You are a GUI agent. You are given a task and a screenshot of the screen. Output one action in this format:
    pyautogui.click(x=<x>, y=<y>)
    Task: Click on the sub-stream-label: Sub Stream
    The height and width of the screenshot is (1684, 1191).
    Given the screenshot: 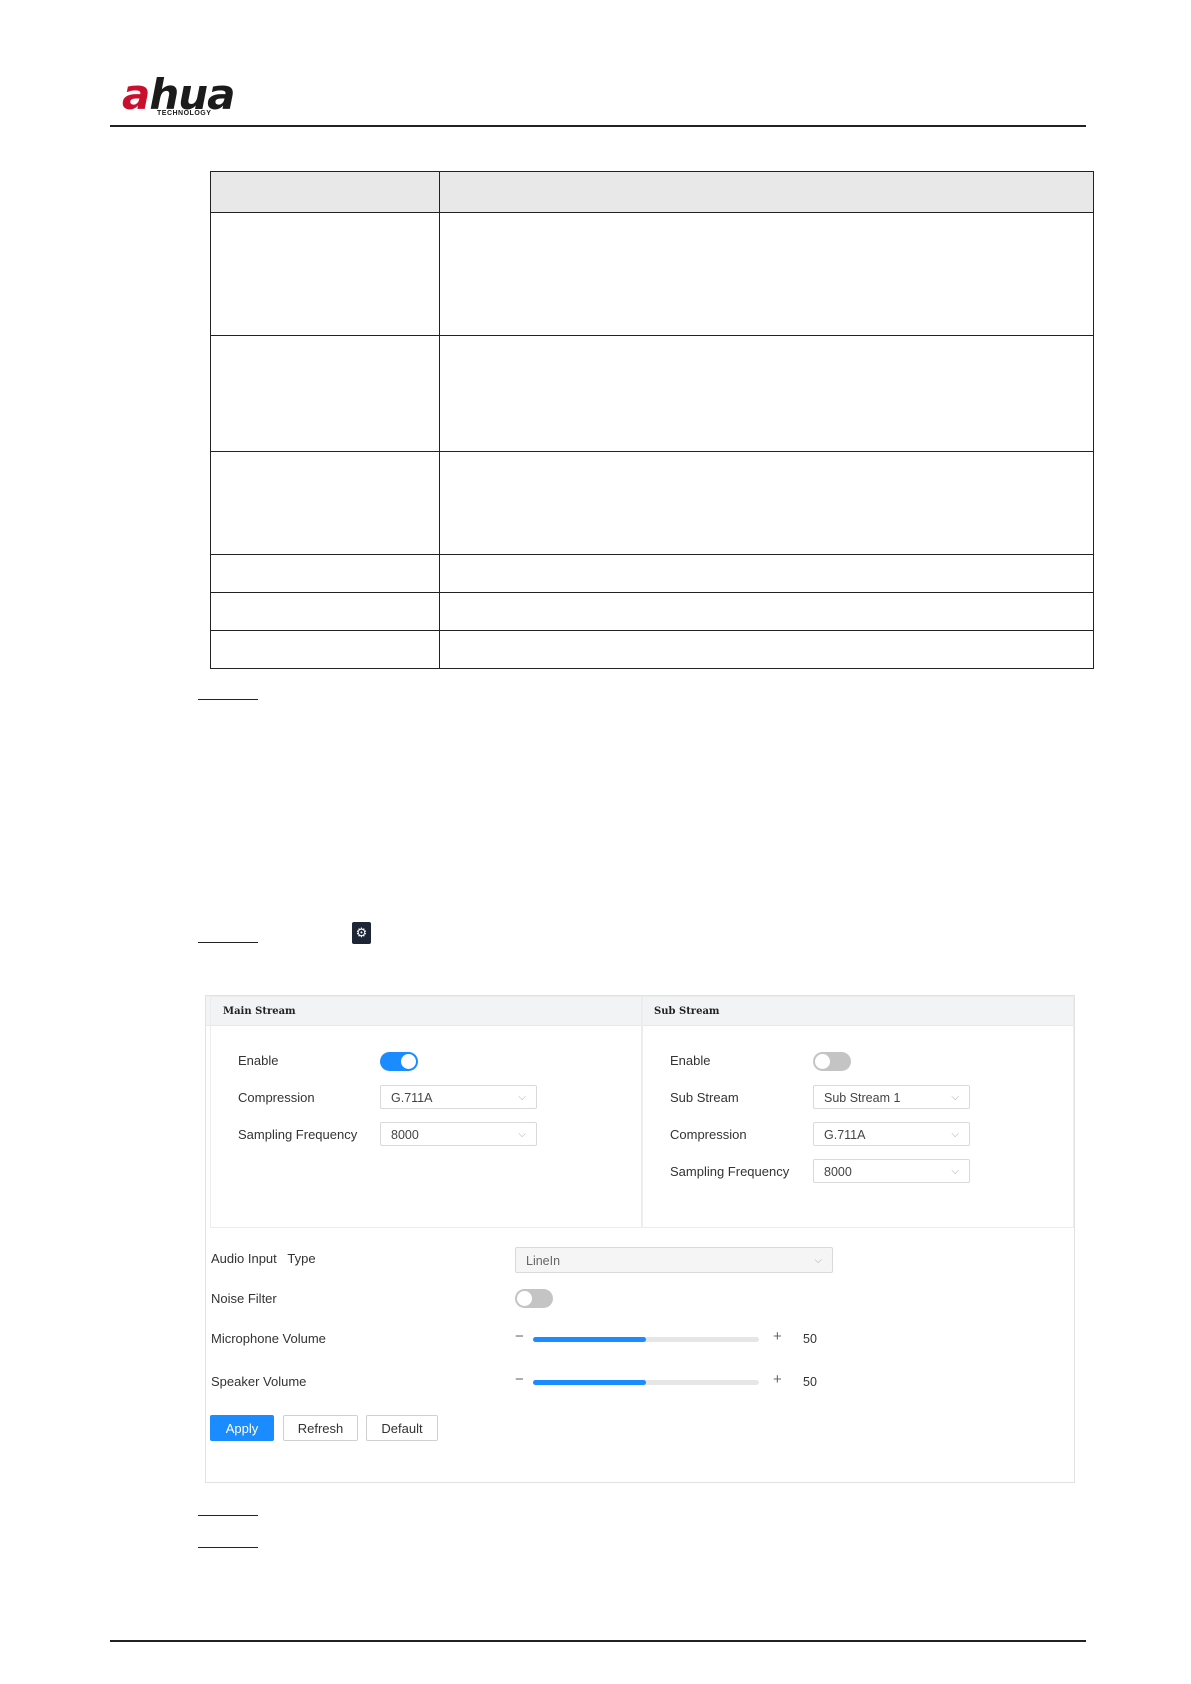 What is the action you would take?
    pyautogui.click(x=704, y=1097)
    